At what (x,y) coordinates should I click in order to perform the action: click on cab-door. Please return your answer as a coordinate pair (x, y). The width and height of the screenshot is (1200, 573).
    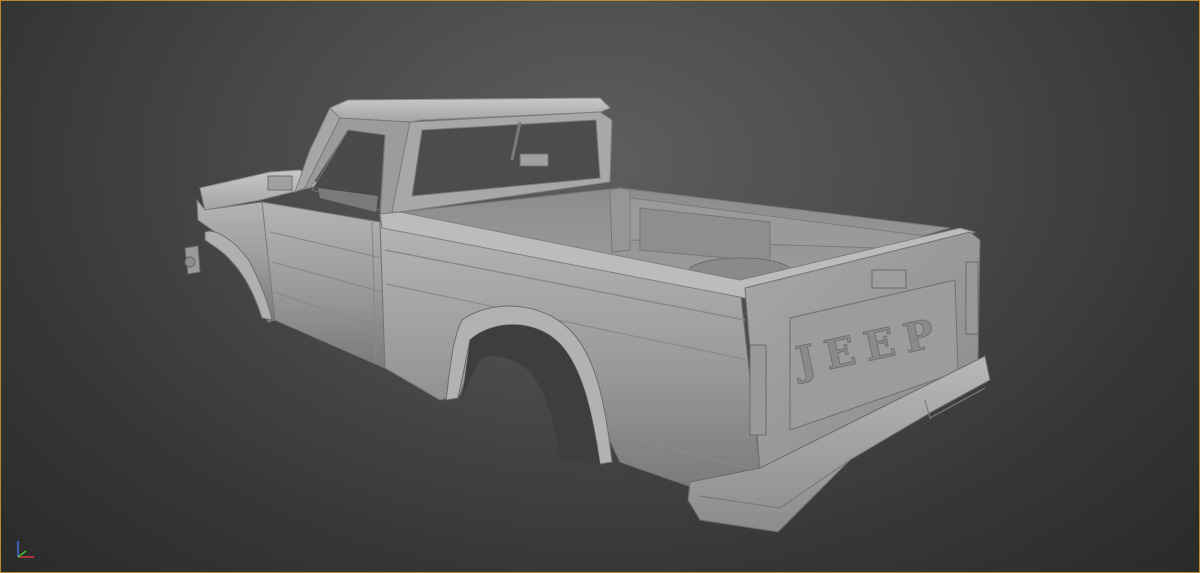
    Looking at the image, I should click on (323, 285).